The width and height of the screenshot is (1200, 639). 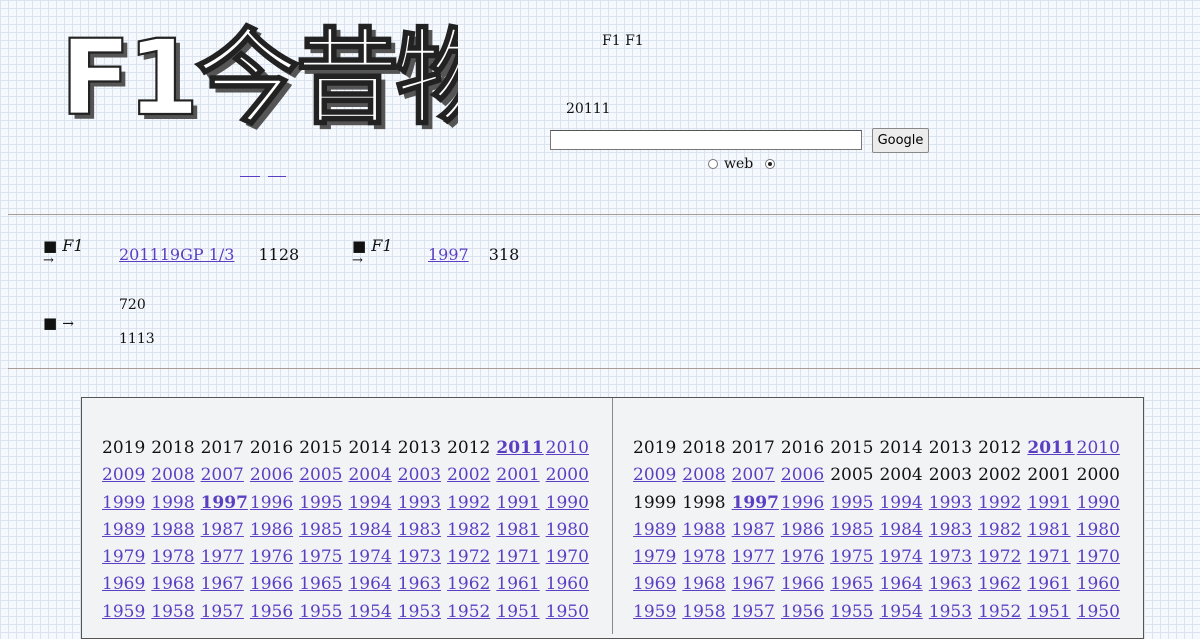 I want to click on left-year-1982-link: 1982, so click(x=471, y=530).